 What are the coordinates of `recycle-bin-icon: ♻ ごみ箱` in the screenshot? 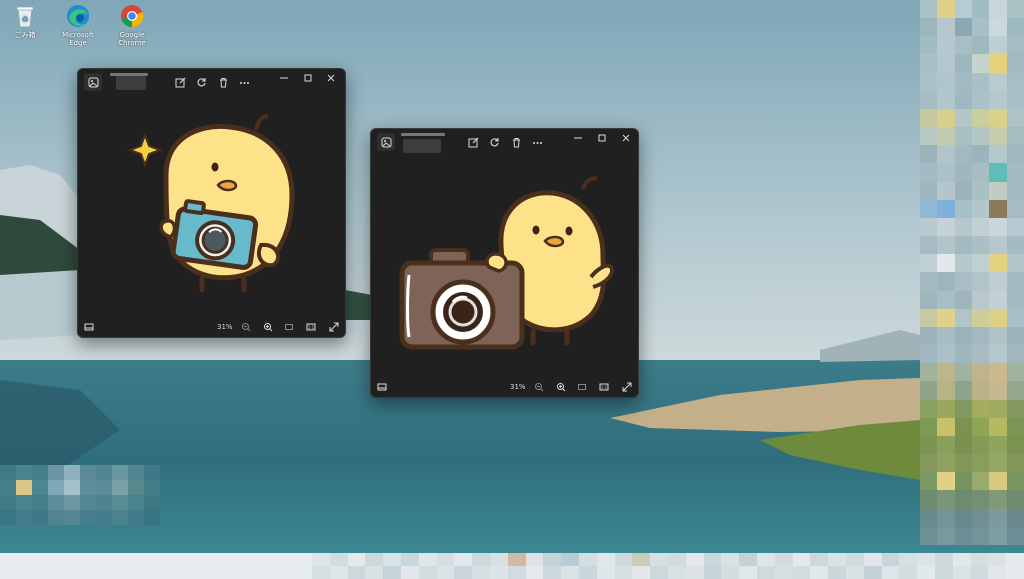 It's located at (25, 21).